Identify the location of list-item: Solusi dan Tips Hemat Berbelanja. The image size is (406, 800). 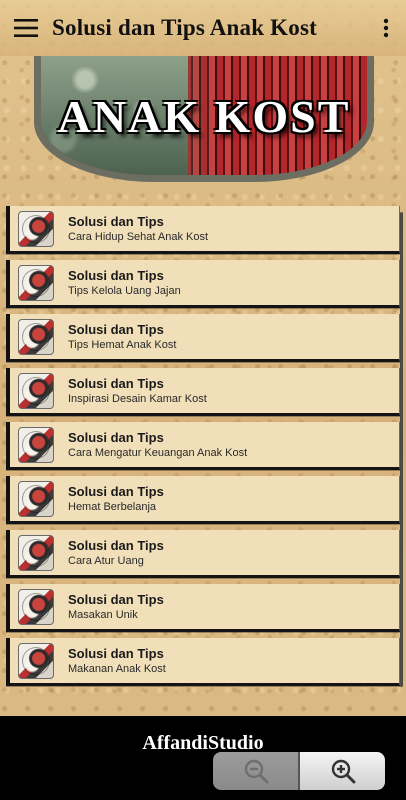
(203, 500).